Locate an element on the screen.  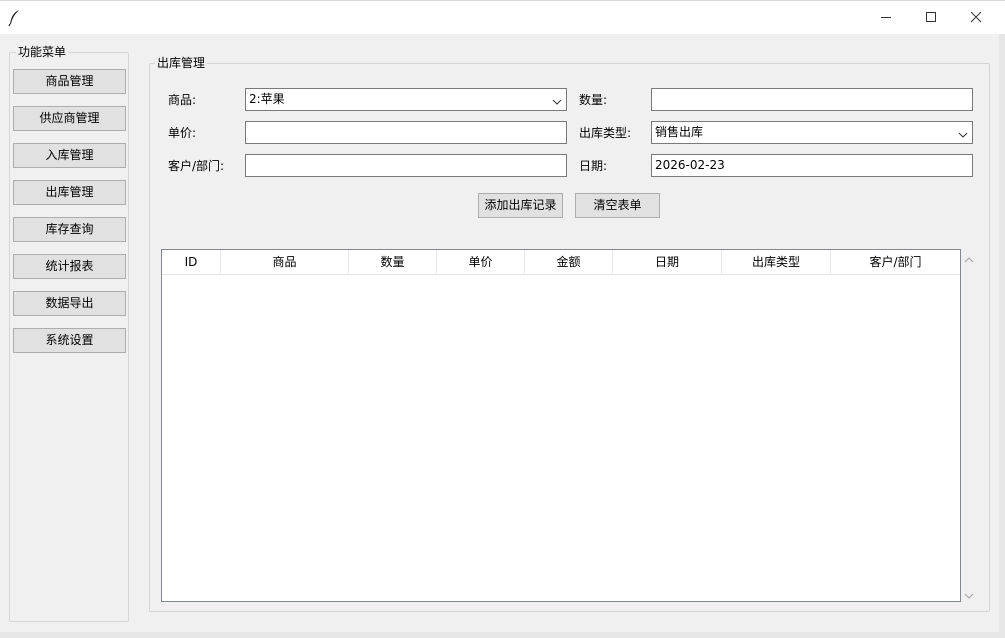
quantity-label: 数量: is located at coordinates (593, 100).